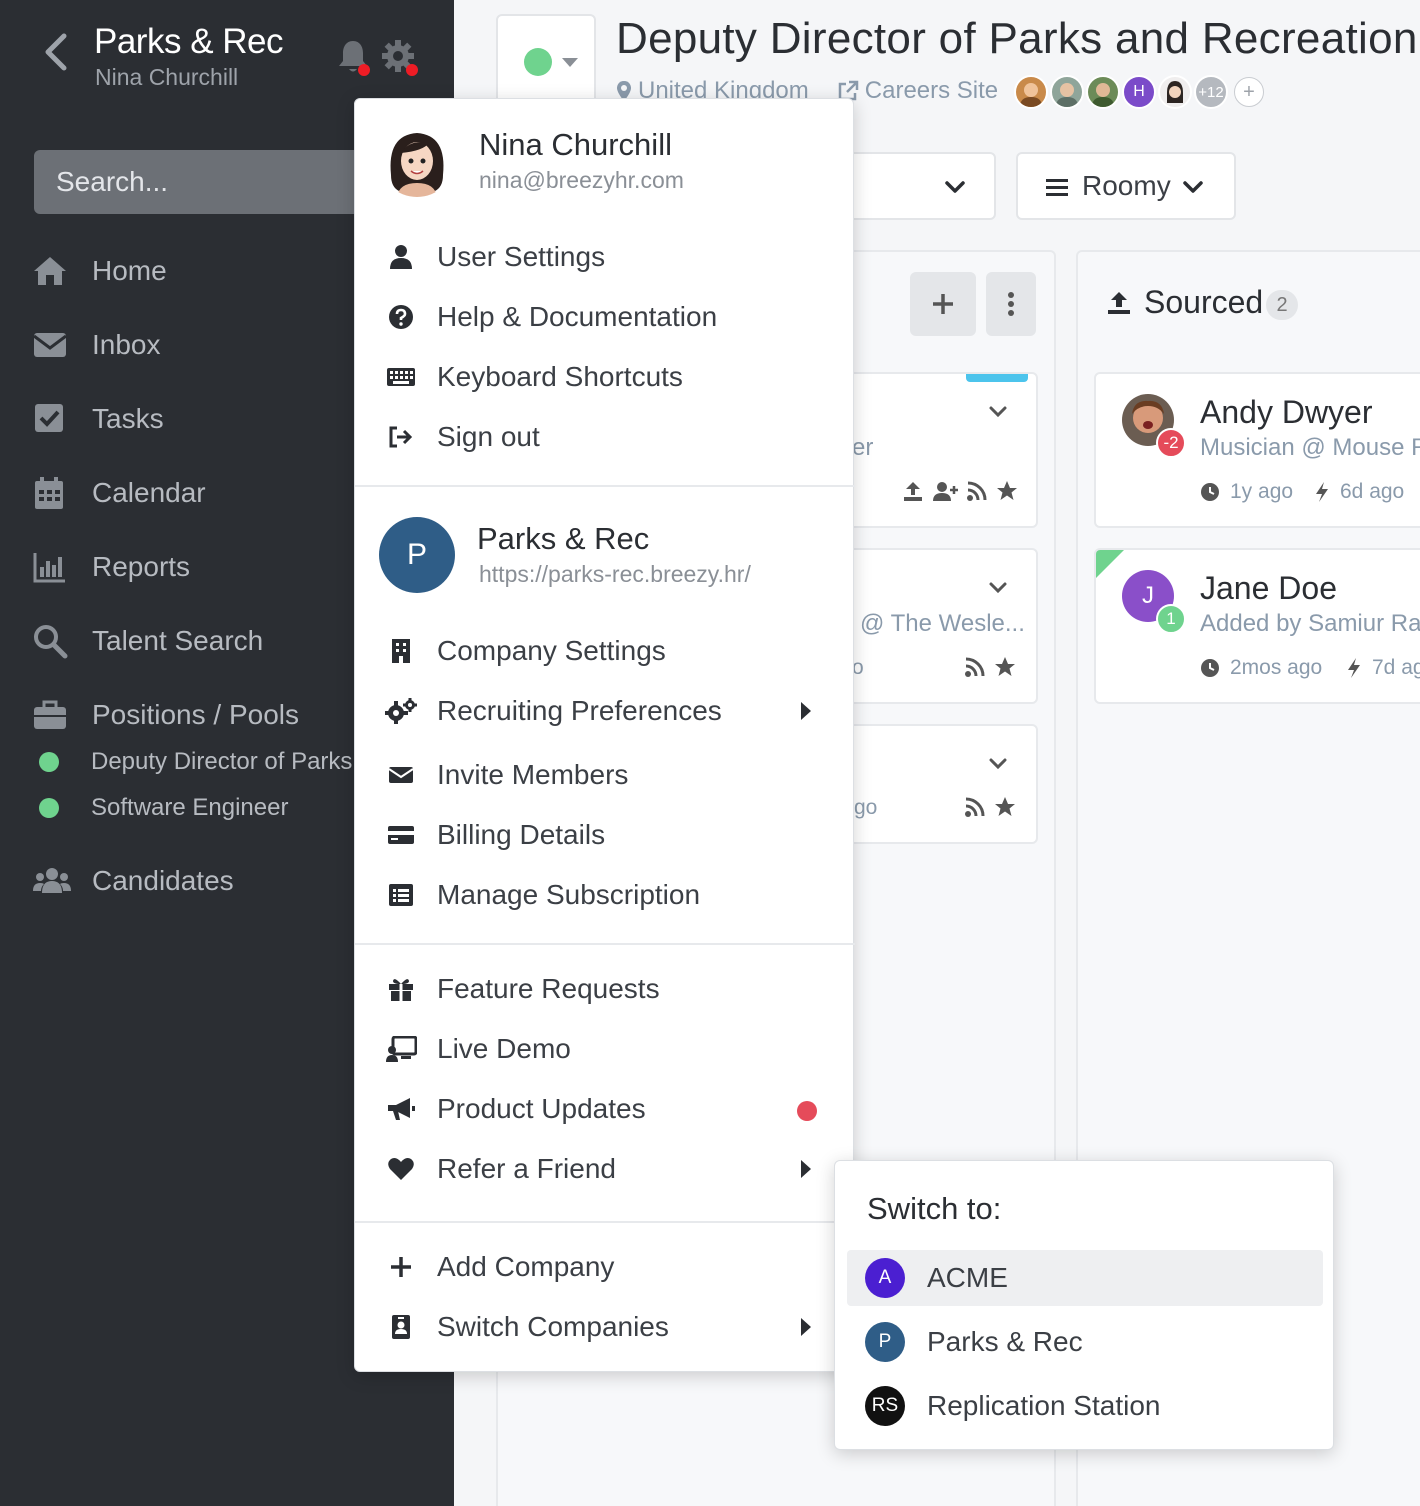  What do you see at coordinates (807, 1111) in the screenshot?
I see `new-updates-dot` at bounding box center [807, 1111].